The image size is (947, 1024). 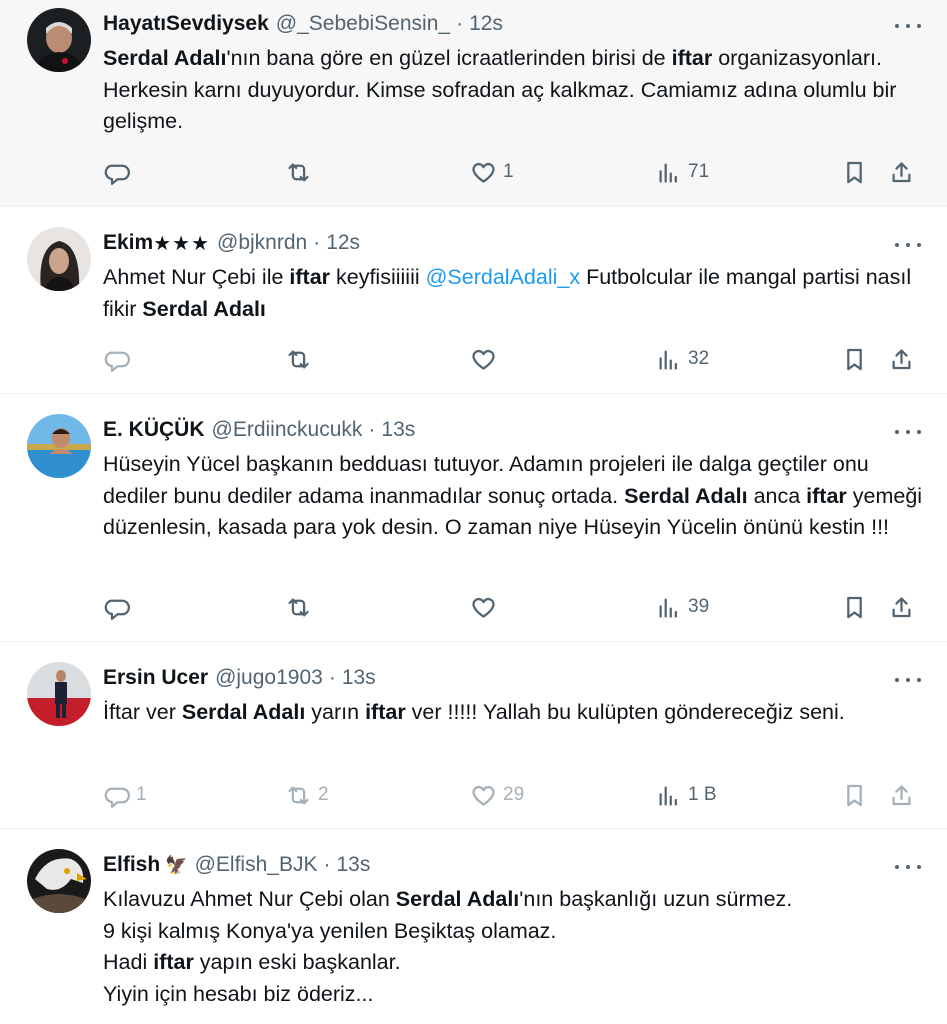 I want to click on retweet-button: 2, so click(x=307, y=795).